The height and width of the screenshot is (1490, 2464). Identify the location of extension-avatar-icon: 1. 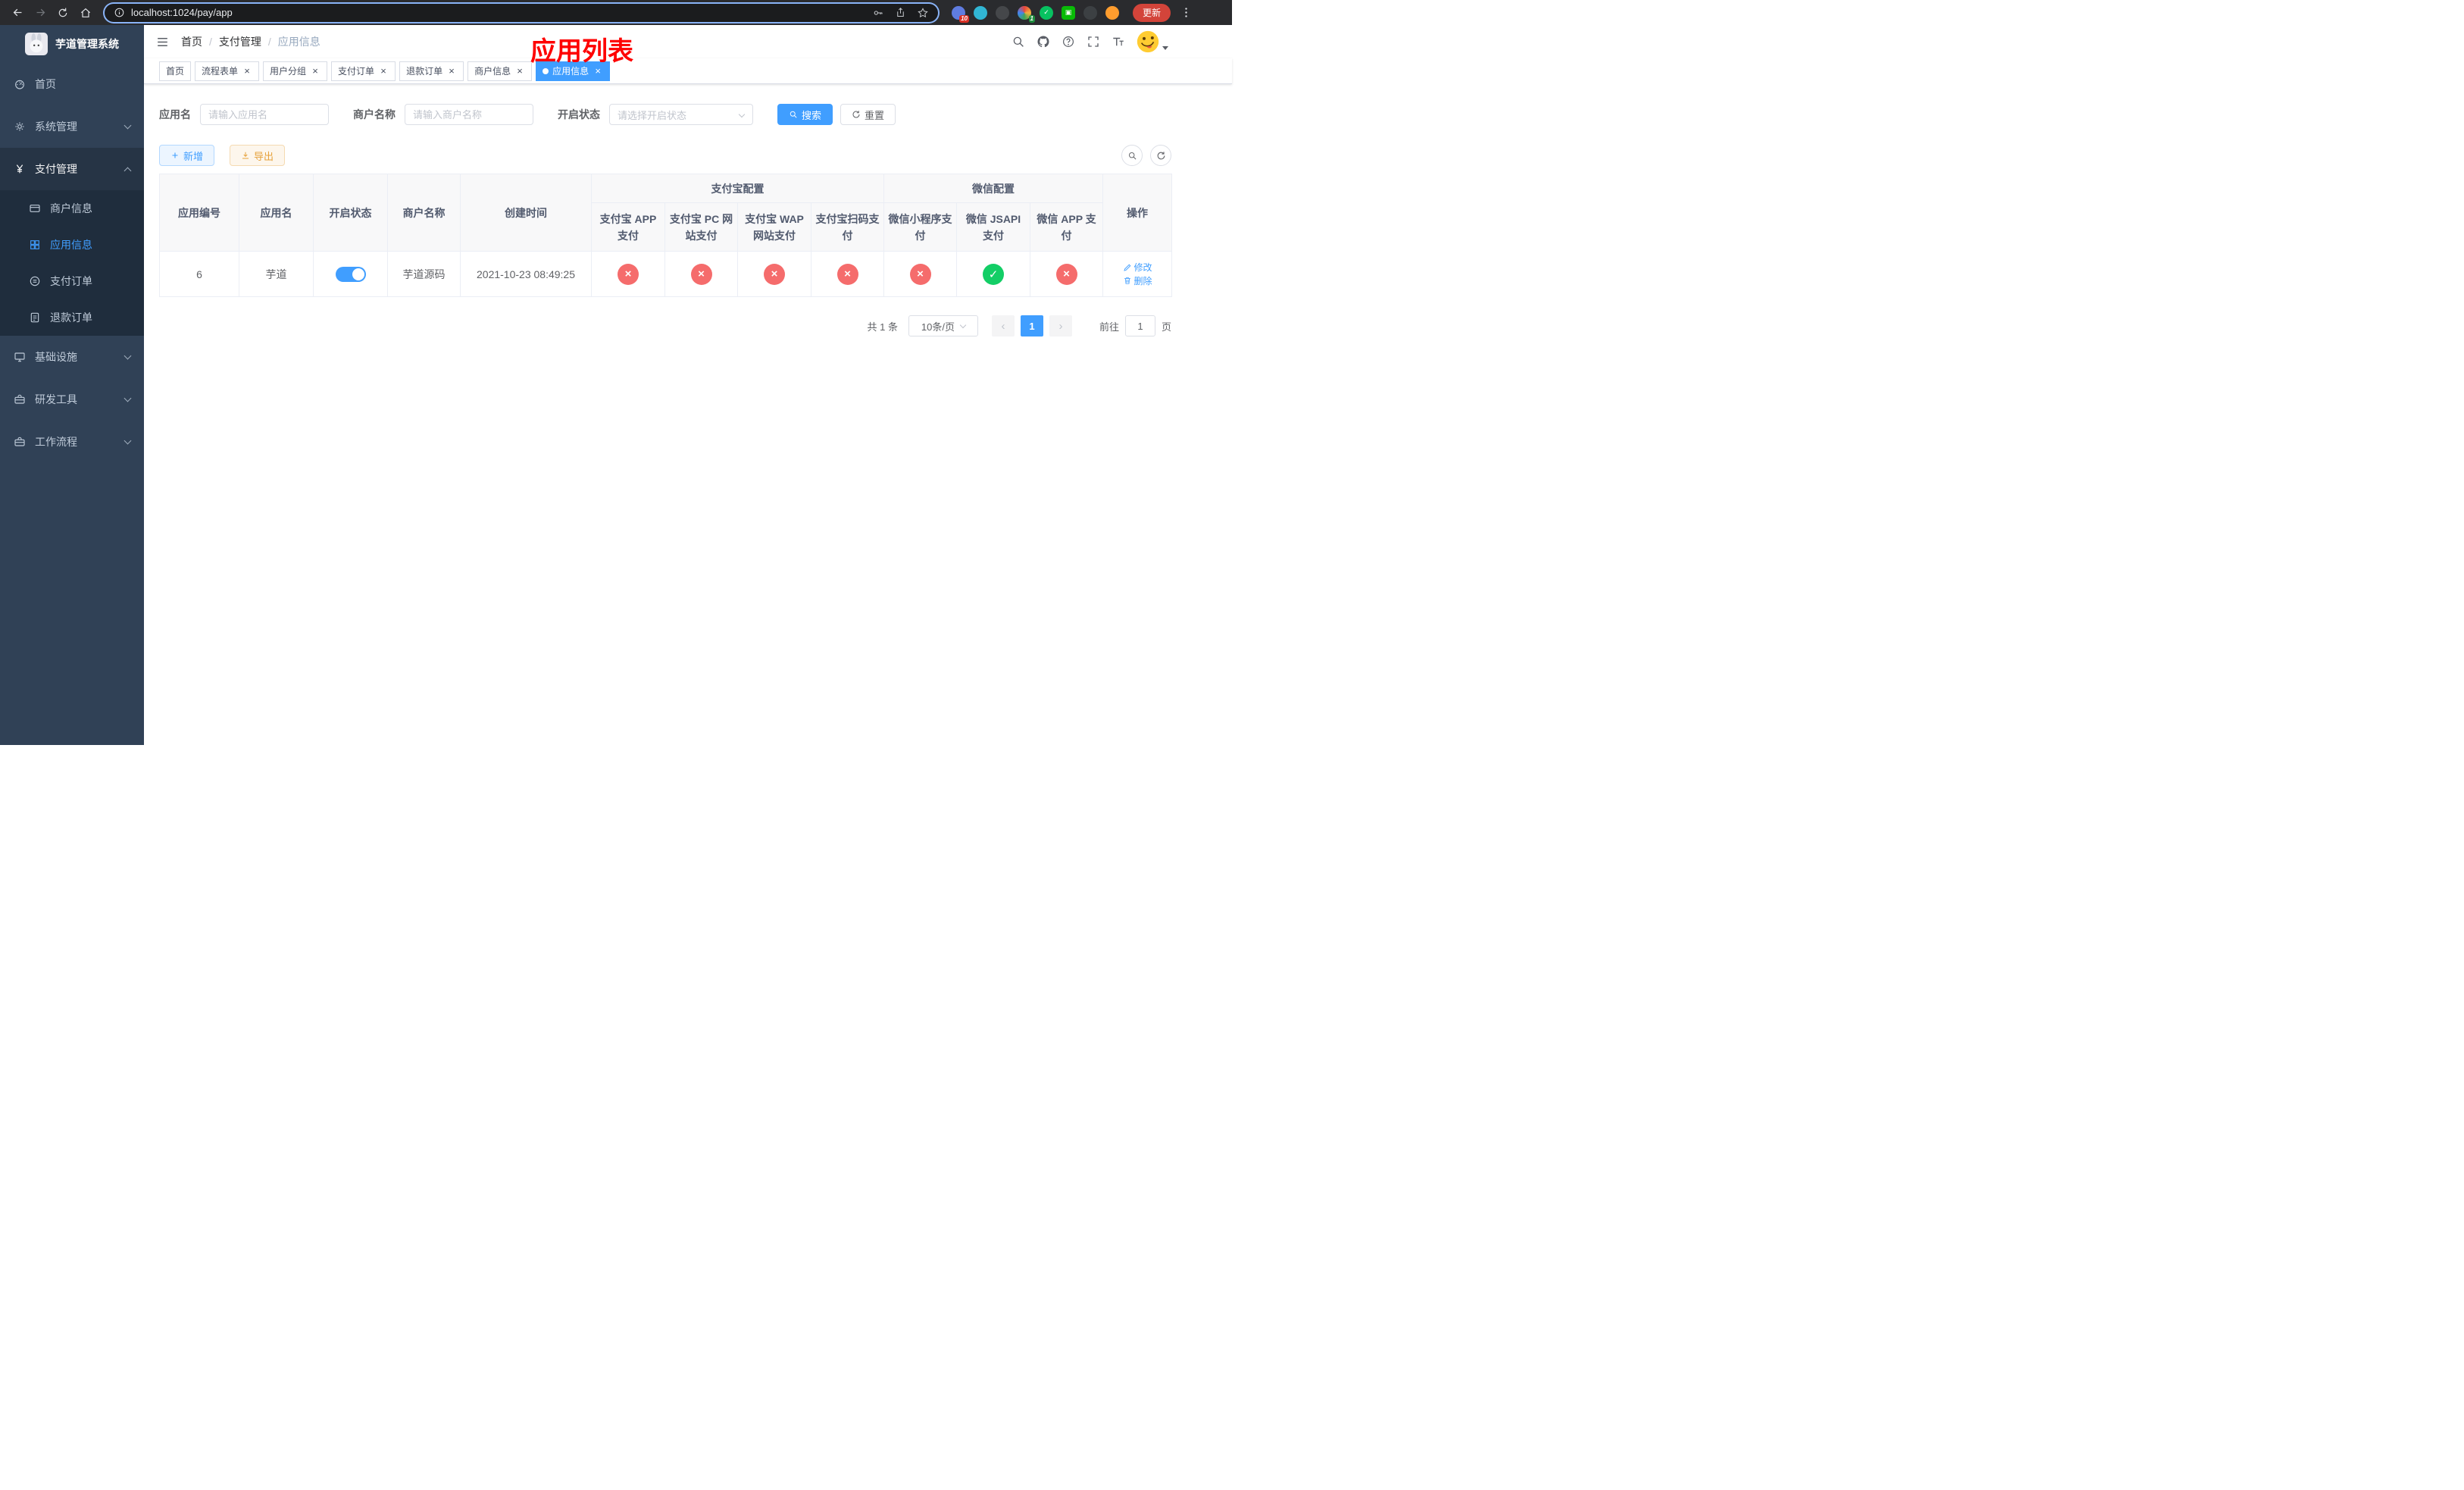
(1026, 14).